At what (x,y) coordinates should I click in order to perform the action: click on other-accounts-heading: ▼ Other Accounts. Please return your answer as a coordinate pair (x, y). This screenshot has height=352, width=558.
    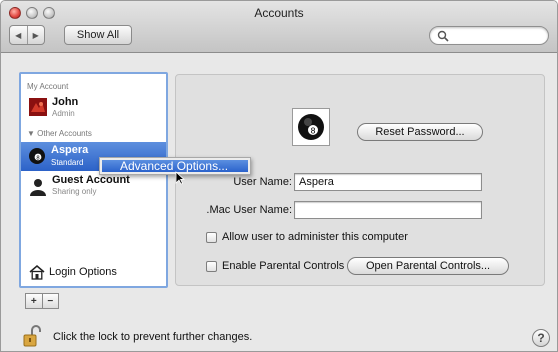
    Looking at the image, I should click on (59, 133).